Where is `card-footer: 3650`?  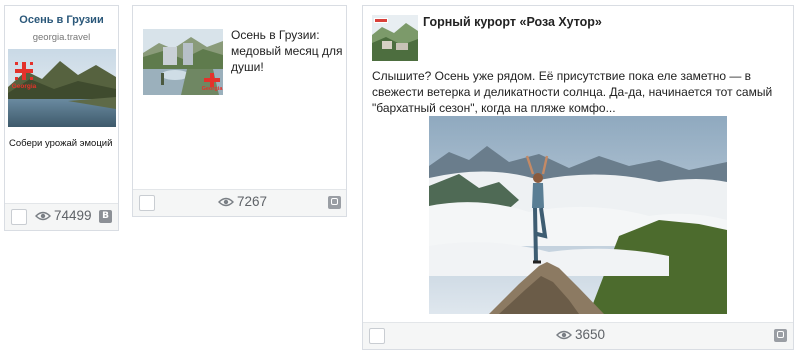 card-footer: 3650 is located at coordinates (578, 335).